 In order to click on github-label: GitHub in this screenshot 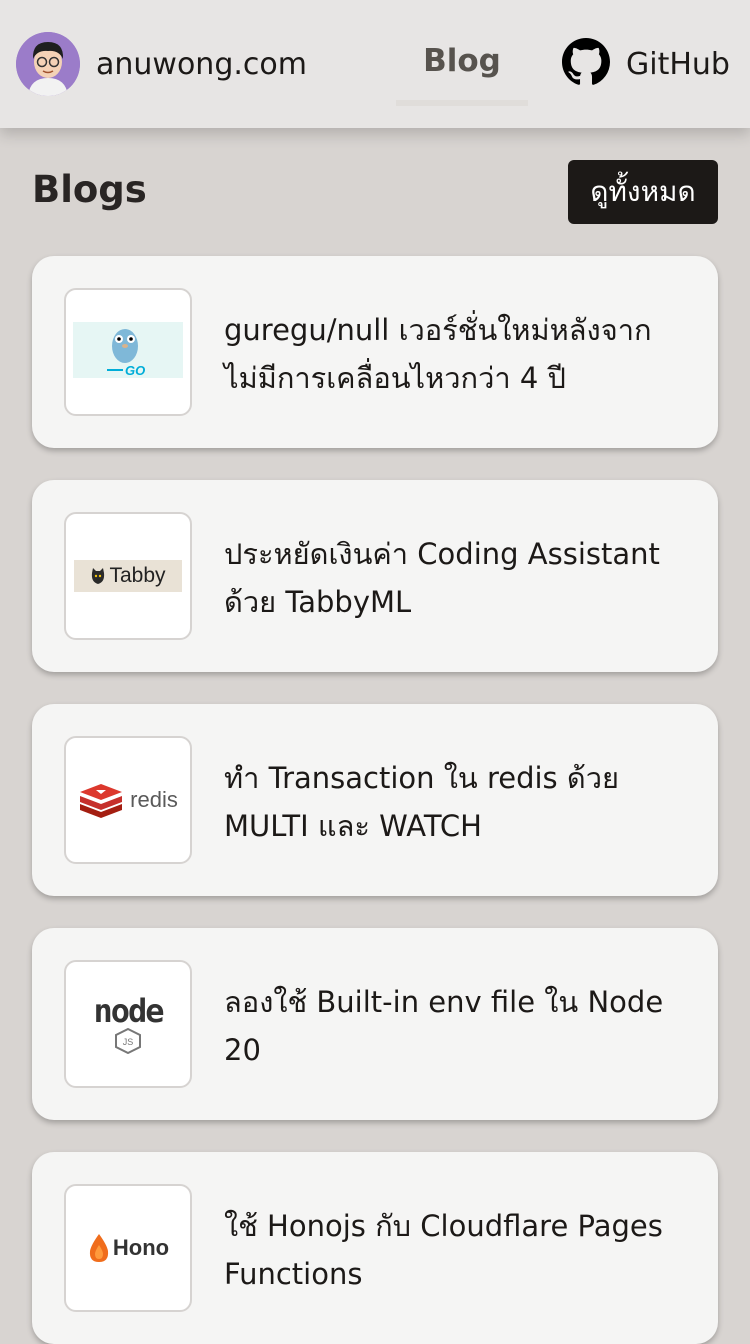, I will do `click(678, 64)`.